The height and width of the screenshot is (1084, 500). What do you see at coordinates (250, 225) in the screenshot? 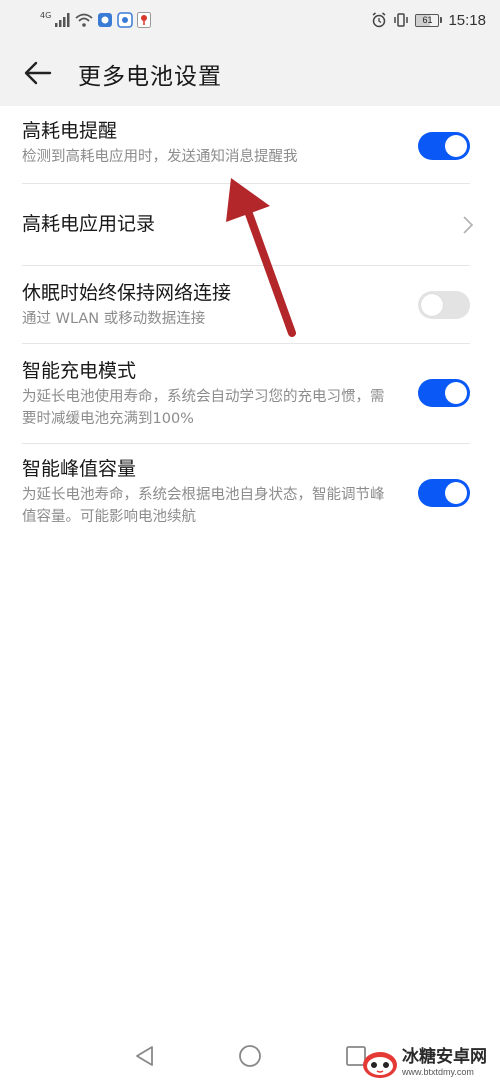
I see `setting-high-drain-records: 高耗电应用记录` at bounding box center [250, 225].